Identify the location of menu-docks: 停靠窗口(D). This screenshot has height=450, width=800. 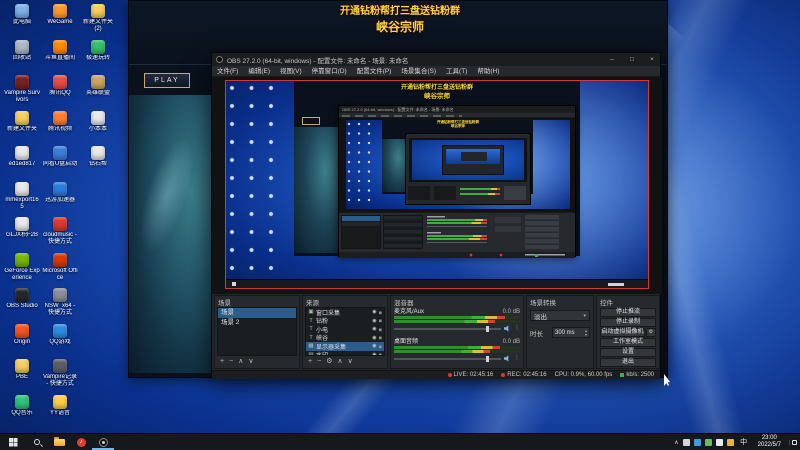
(329, 71).